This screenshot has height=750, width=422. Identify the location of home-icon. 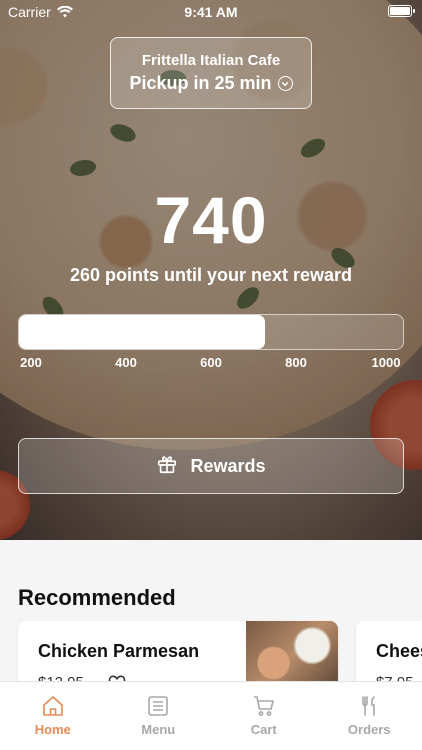
(52, 706).